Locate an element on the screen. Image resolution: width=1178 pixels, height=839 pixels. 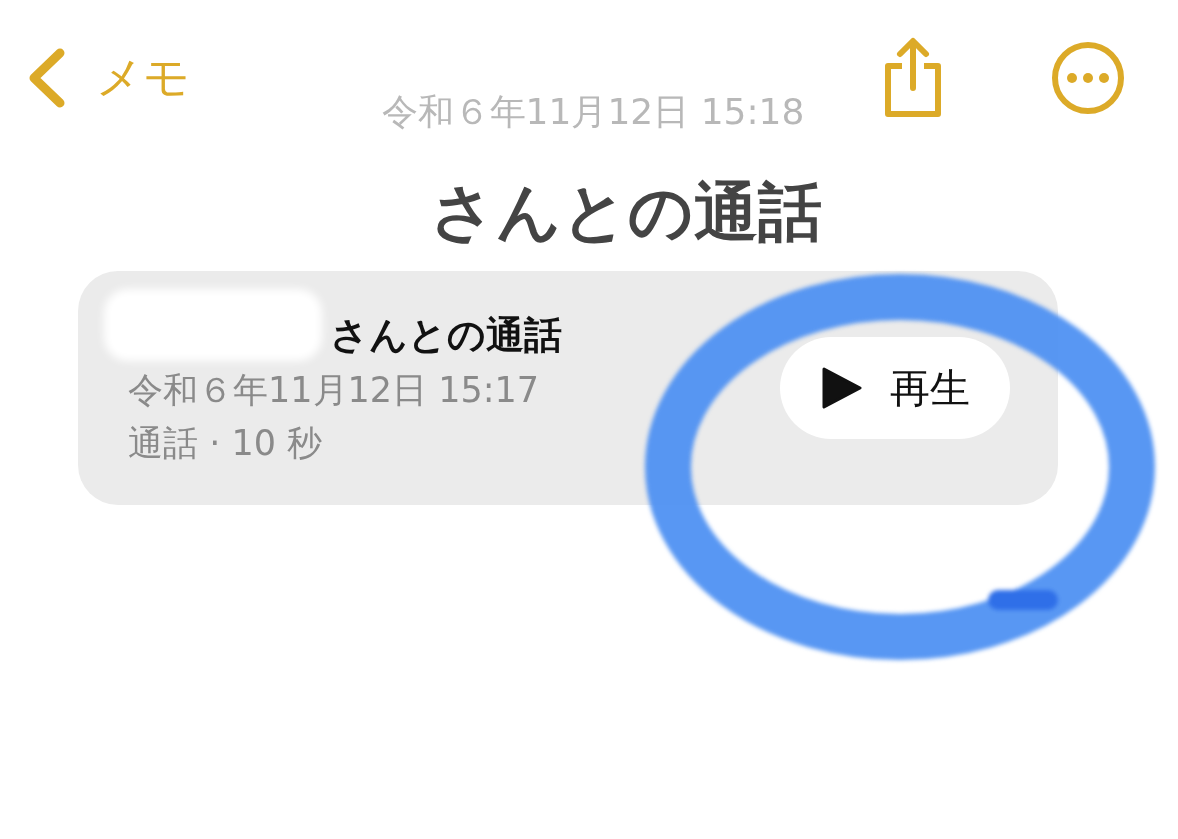
more-icon is located at coordinates (1088, 78).